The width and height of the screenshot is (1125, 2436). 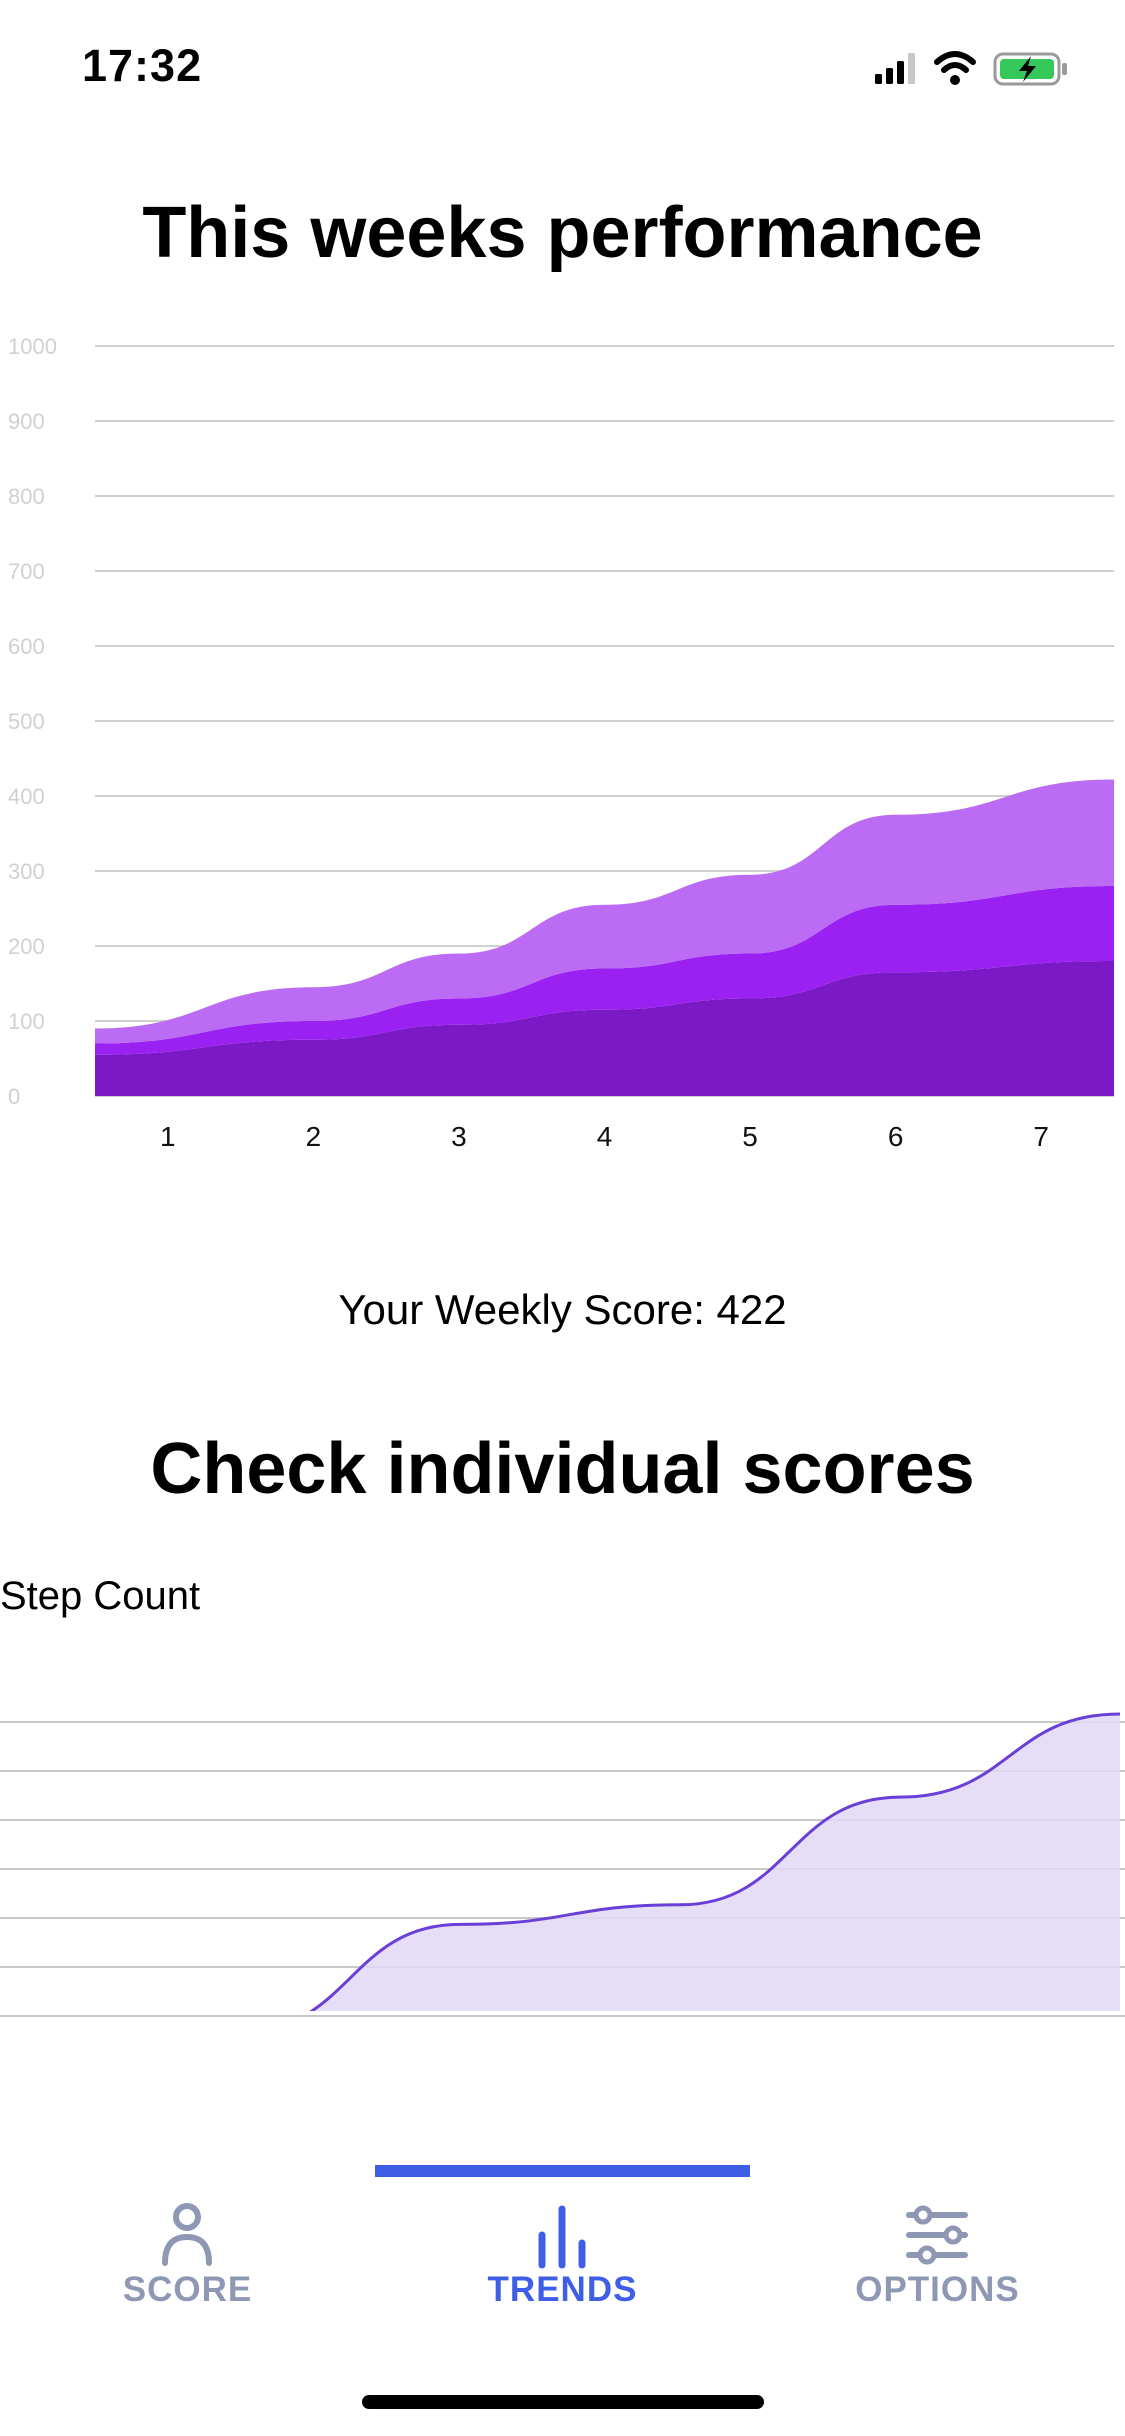 I want to click on step-count-chart, so click(x=562, y=1864).